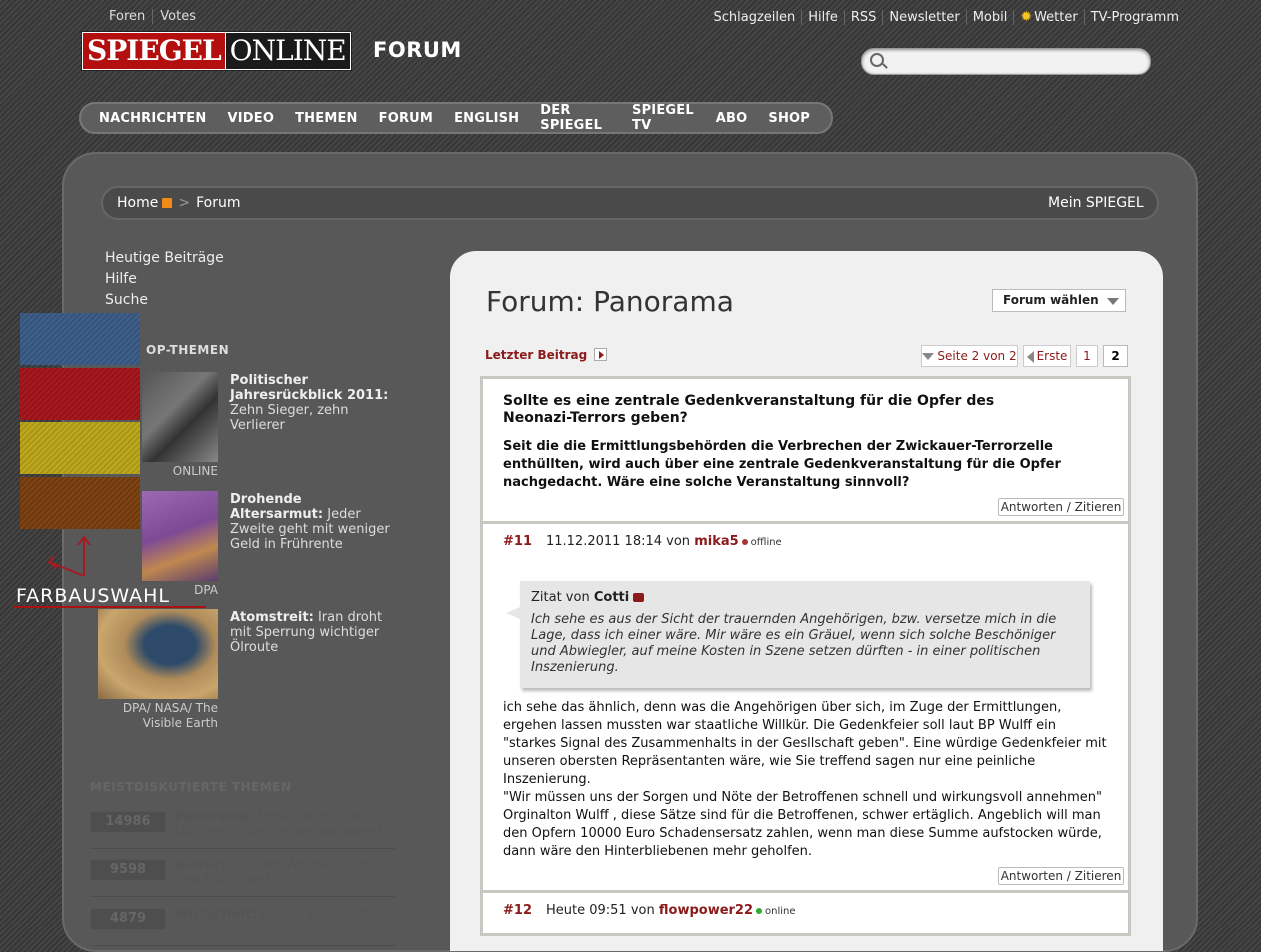 The height and width of the screenshot is (952, 1261). What do you see at coordinates (216, 914) in the screenshot?
I see `md-cat-3: Wirtschaft:` at bounding box center [216, 914].